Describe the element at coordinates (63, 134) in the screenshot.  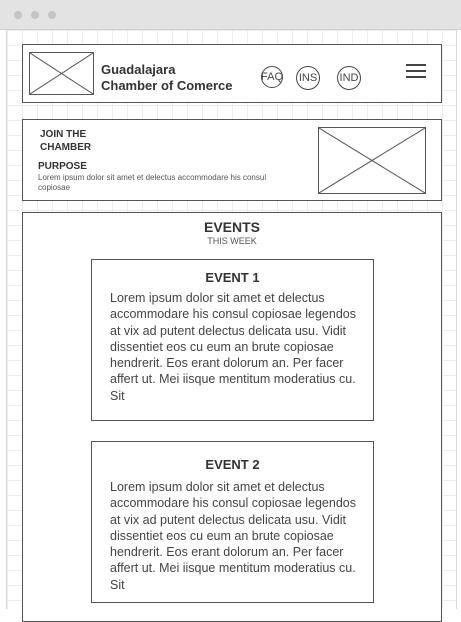
I see `join-title-line1: JOIN THE` at that location.